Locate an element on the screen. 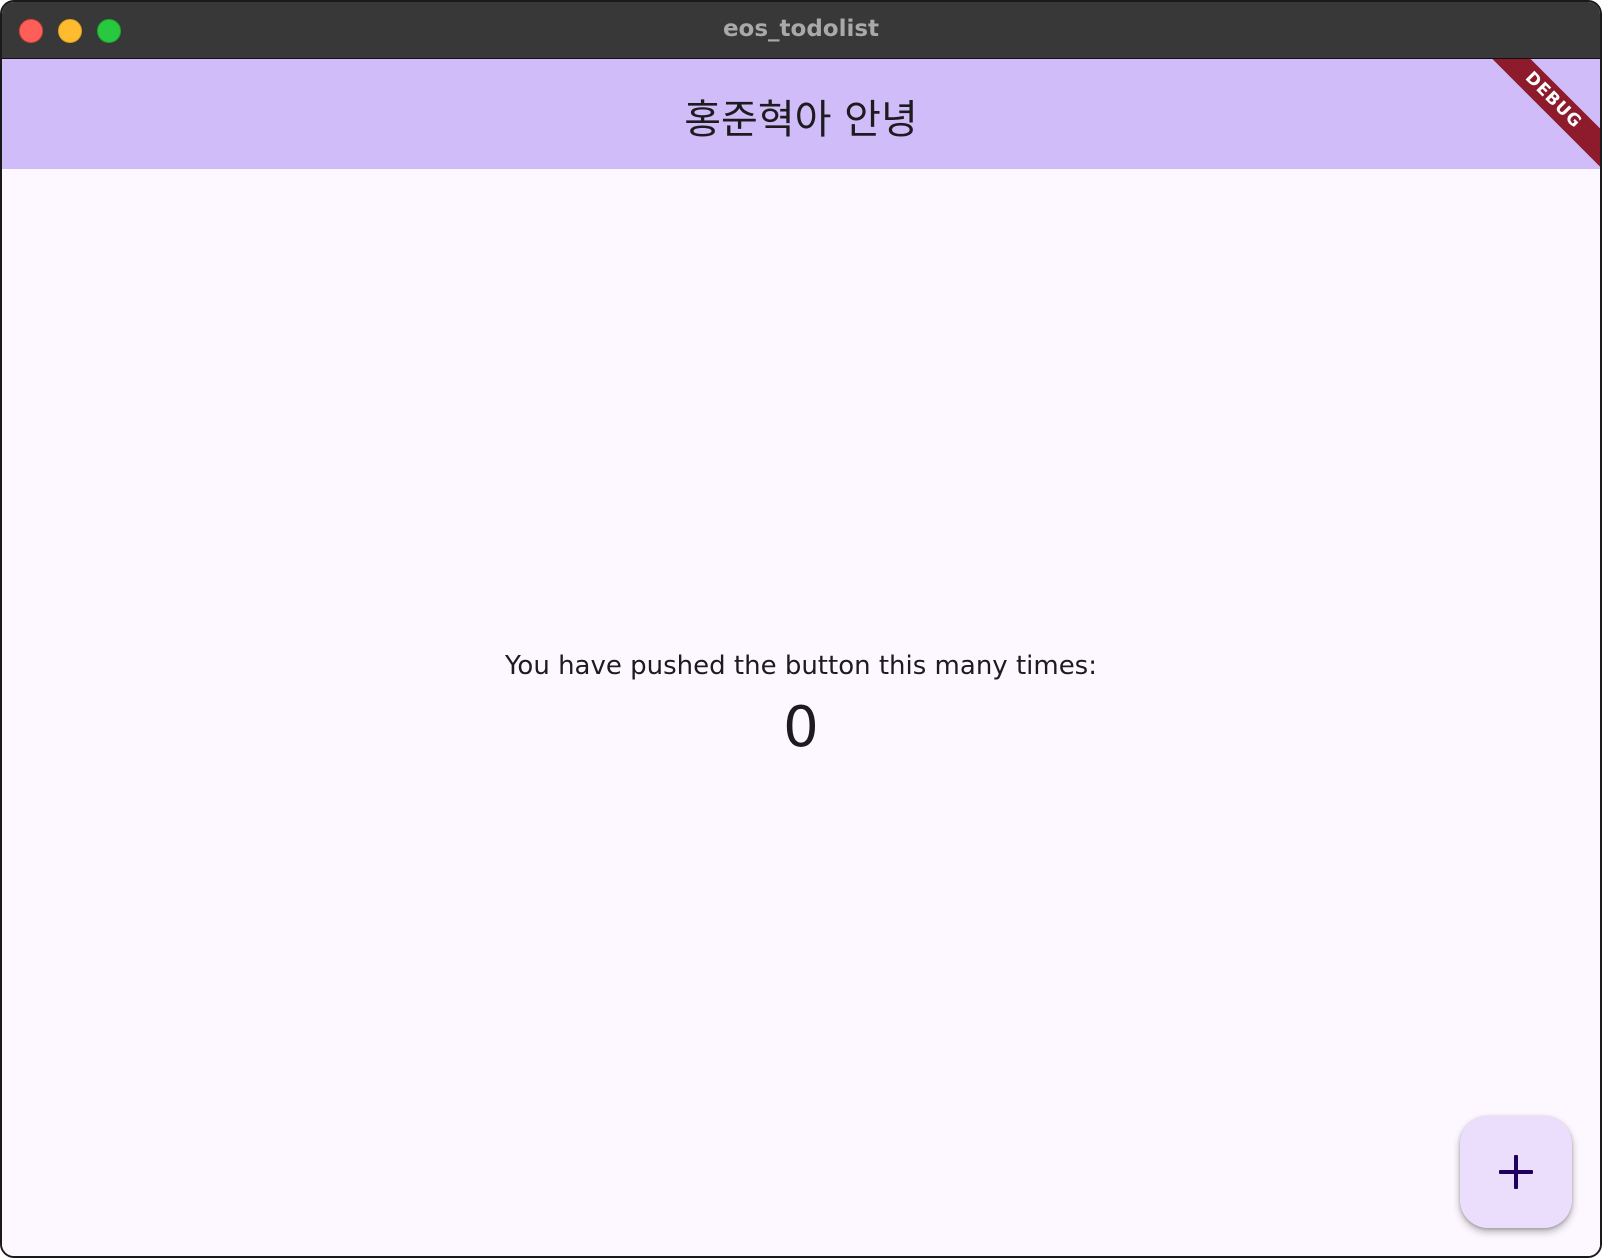 The height and width of the screenshot is (1258, 1602). increment-button is located at coordinates (1516, 1172).